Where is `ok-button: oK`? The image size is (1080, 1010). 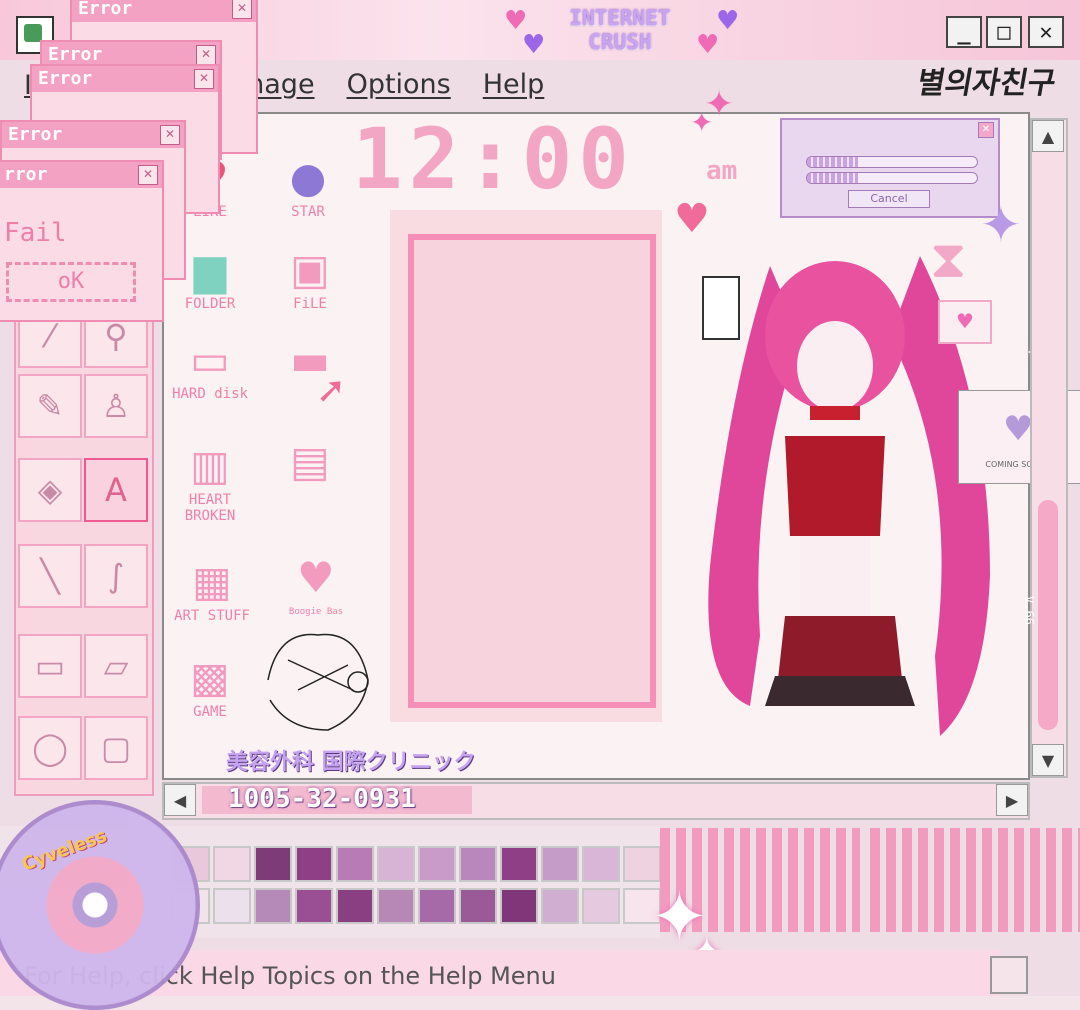 ok-button: oK is located at coordinates (71, 282).